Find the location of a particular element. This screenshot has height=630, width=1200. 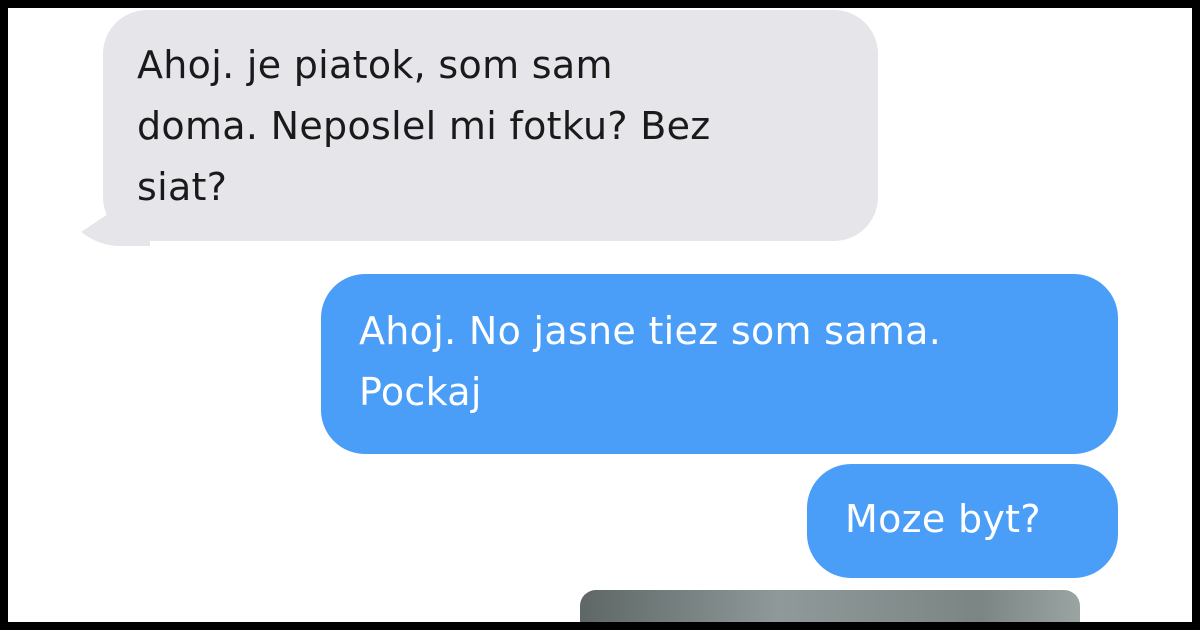

outgoing-message-bubble: Moze byt? is located at coordinates (962, 521).